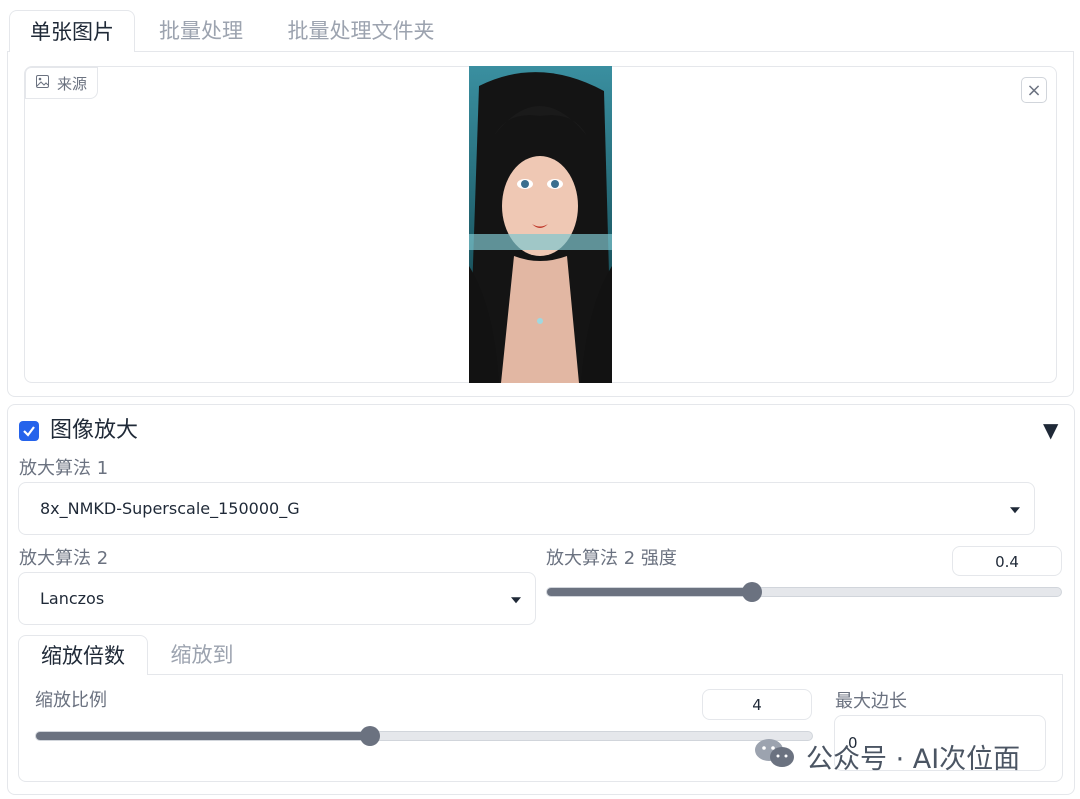 This screenshot has height=799, width=1080. What do you see at coordinates (540, 224) in the screenshot?
I see `source-image-preview` at bounding box center [540, 224].